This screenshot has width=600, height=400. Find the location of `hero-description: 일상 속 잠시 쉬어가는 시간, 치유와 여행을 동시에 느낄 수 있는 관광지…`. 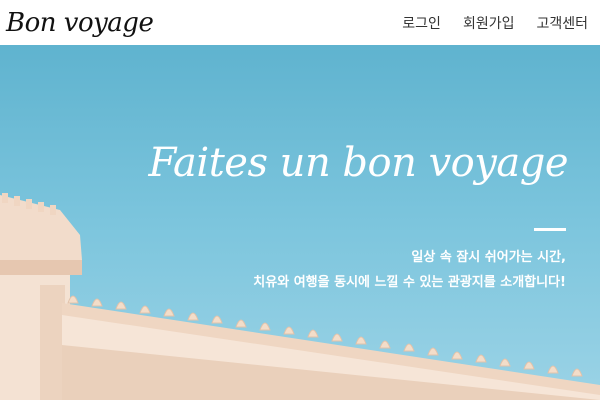

hero-description: 일상 속 잠시 쉬어가는 시간, 치유와 여행을 동시에 느낄 수 있는 관광지… is located at coordinates (409, 270).